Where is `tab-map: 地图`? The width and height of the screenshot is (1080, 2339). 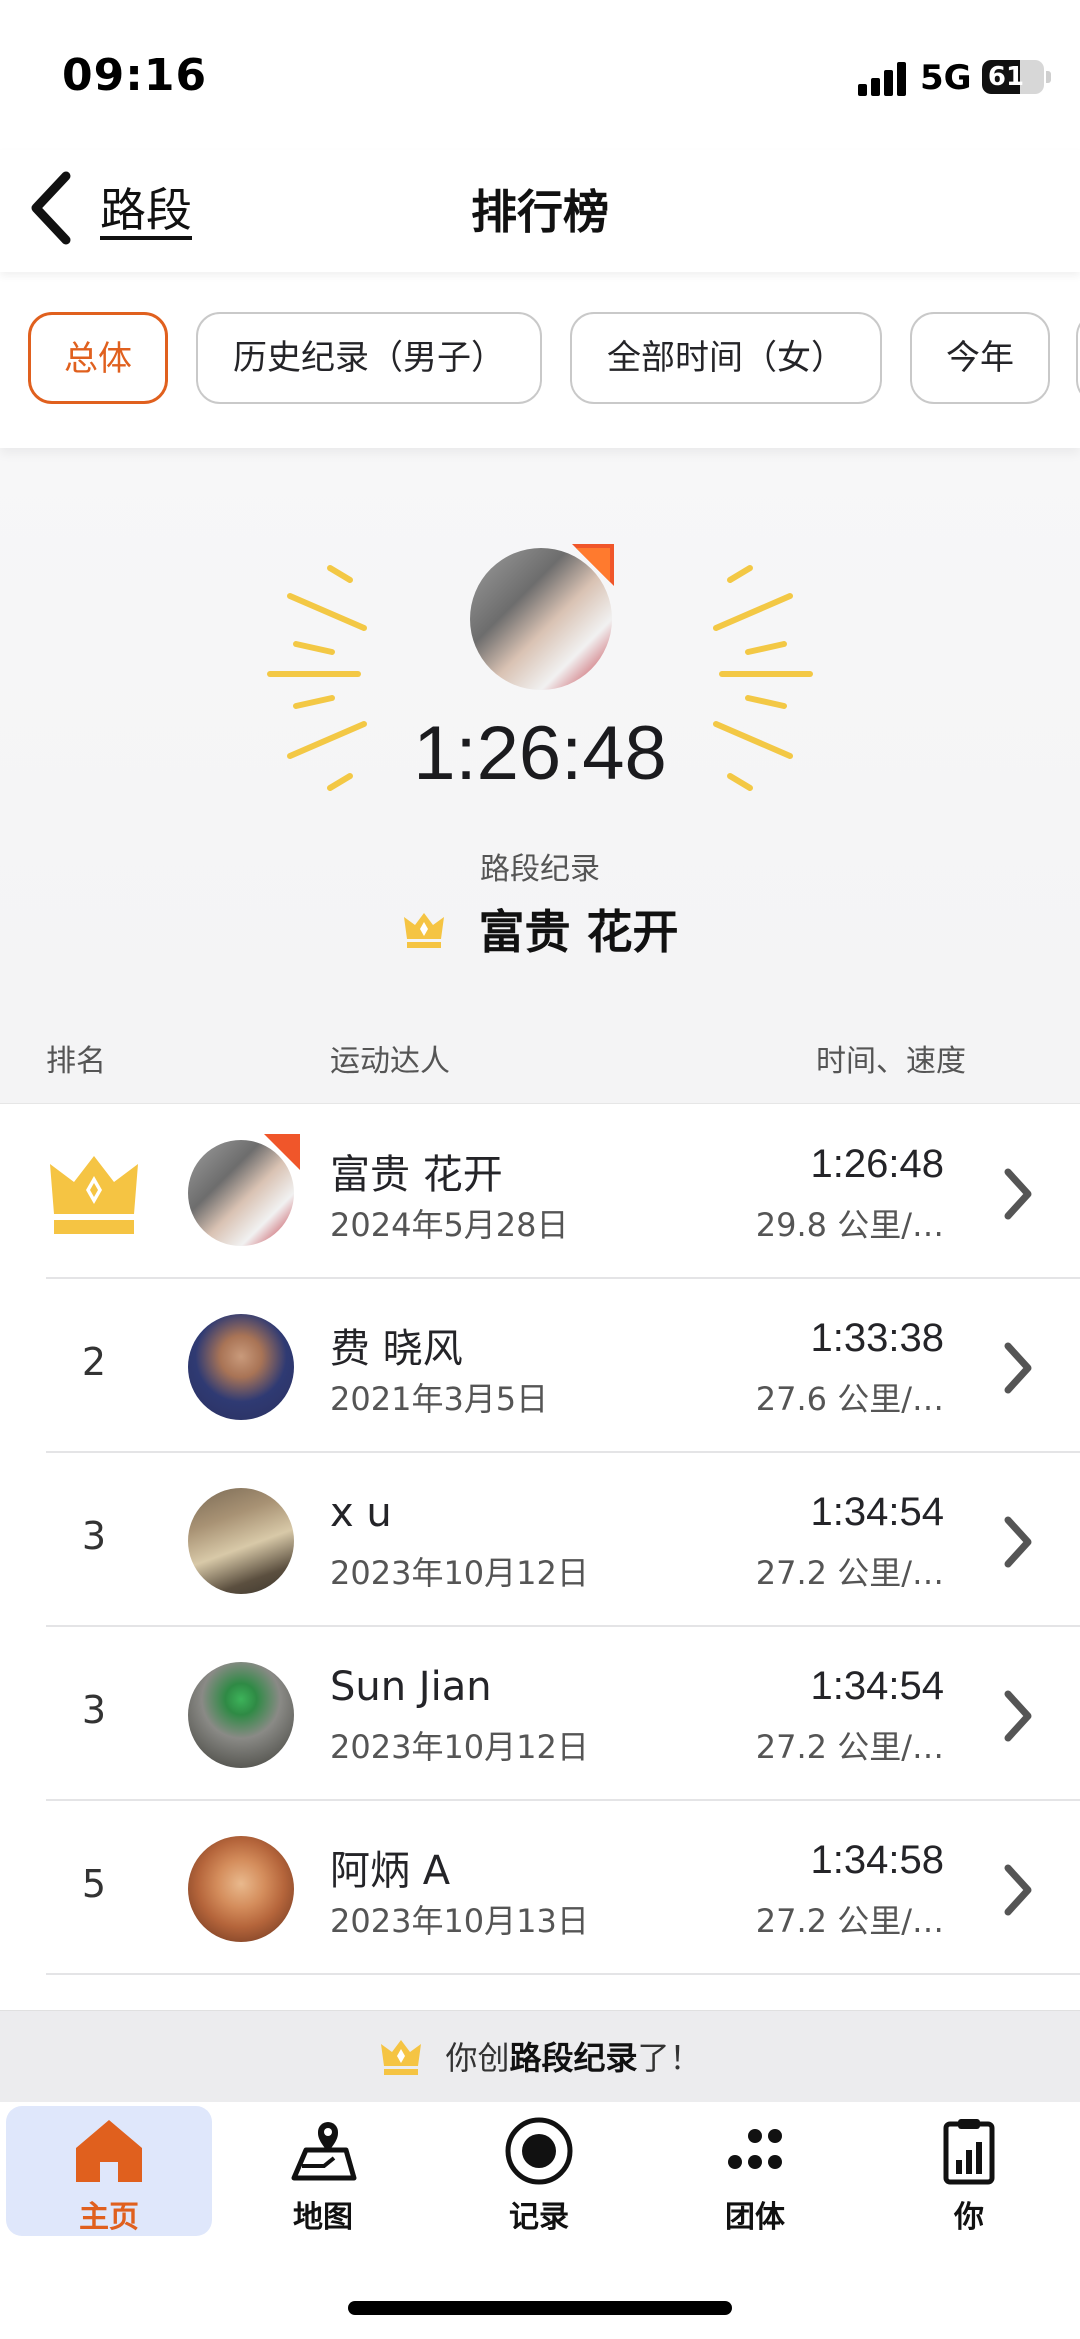
tab-map: 地图 is located at coordinates (323, 2171).